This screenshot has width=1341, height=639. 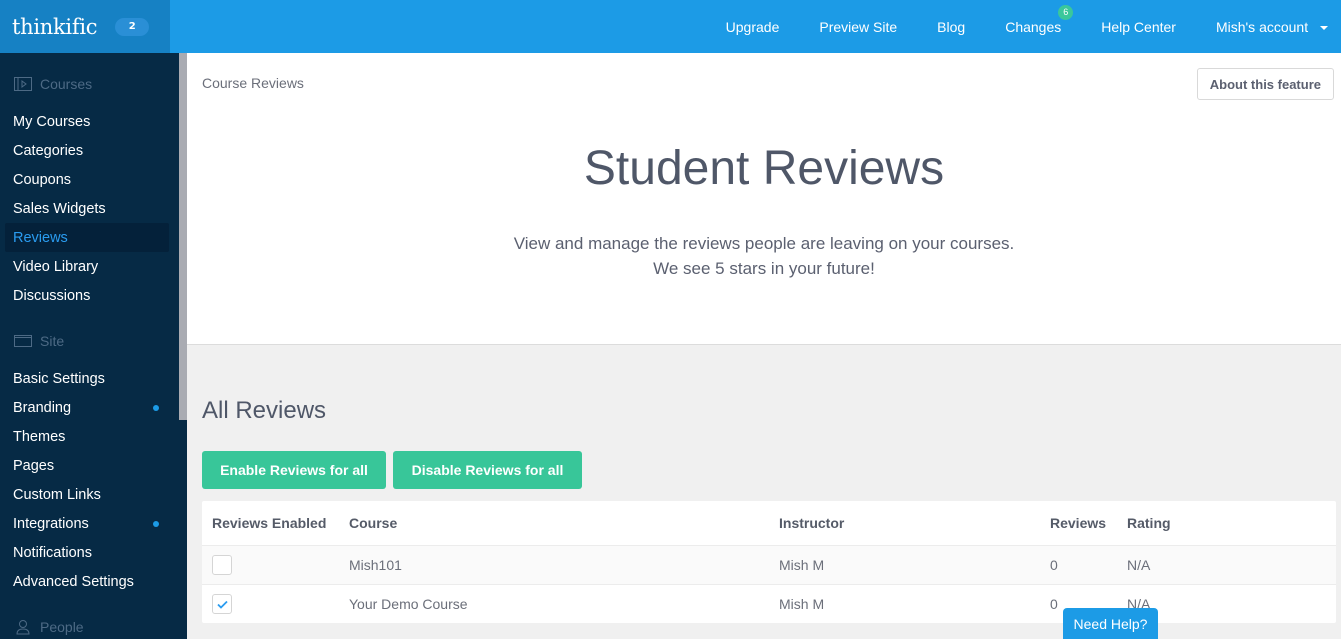 What do you see at coordinates (87, 407) in the screenshot?
I see `sidebar-item-branding: Branding` at bounding box center [87, 407].